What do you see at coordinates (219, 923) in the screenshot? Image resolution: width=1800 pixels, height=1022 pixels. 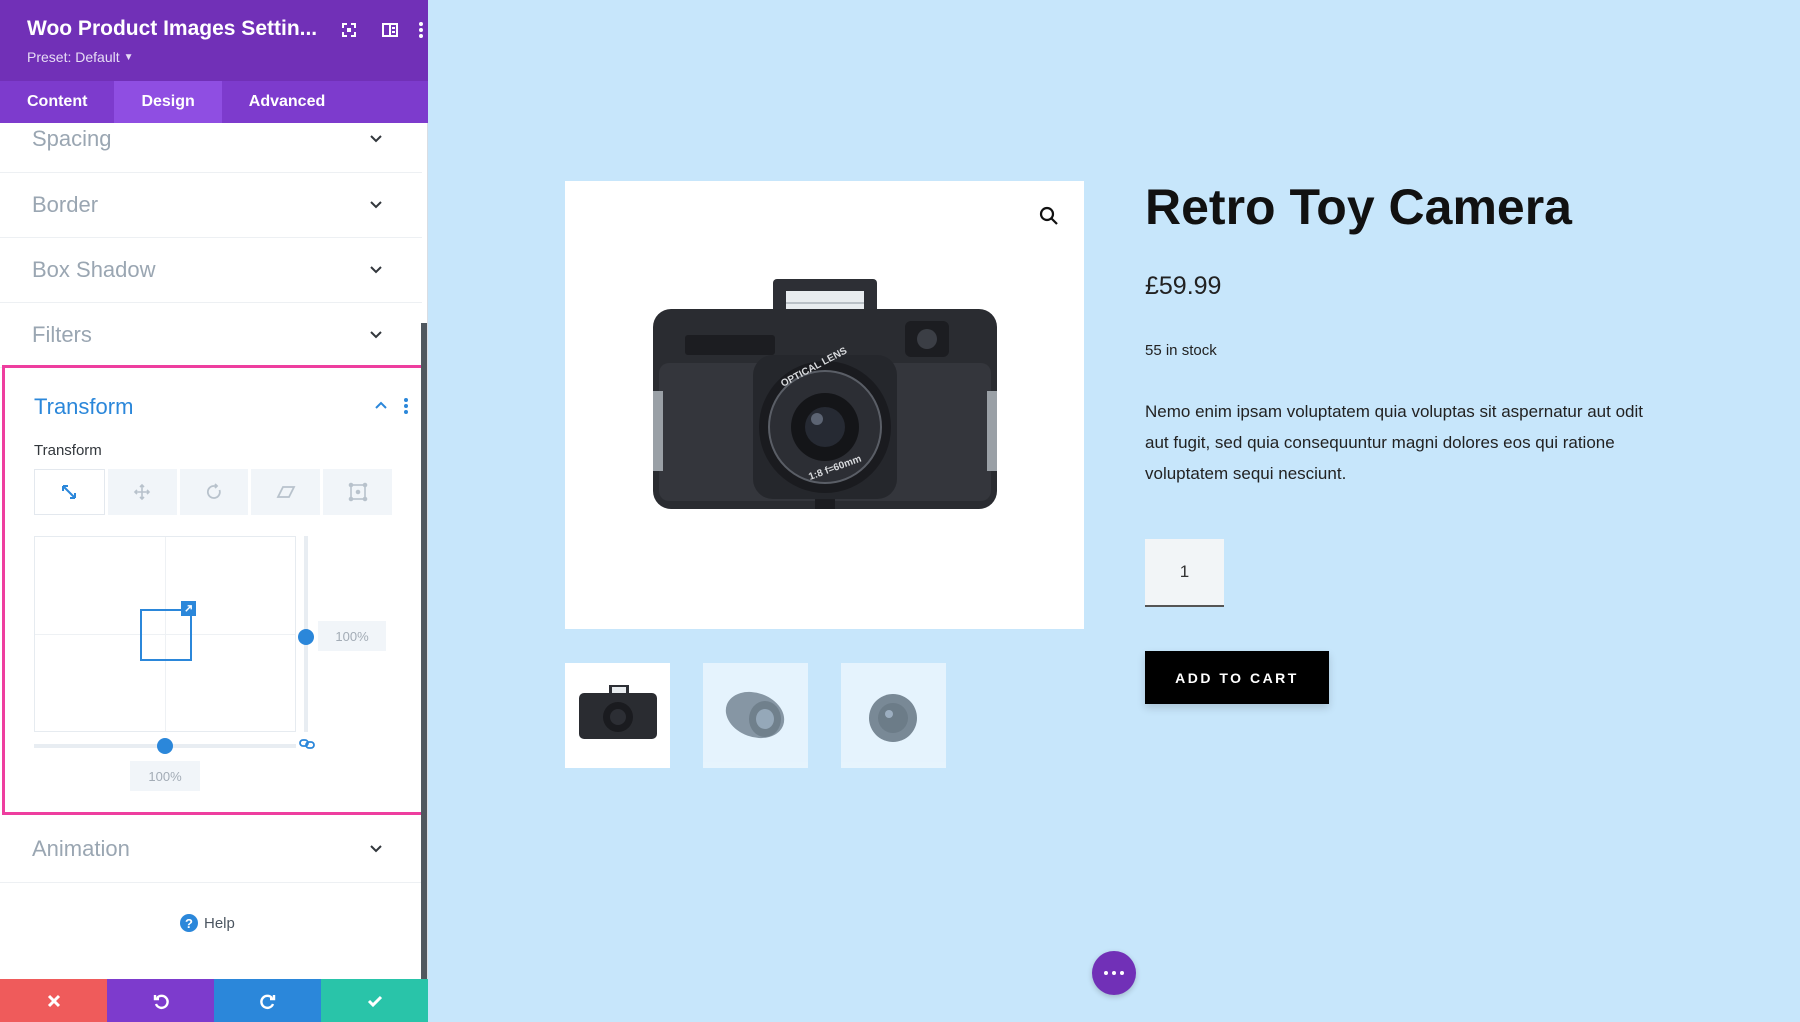 I see `help-label: Help` at bounding box center [219, 923].